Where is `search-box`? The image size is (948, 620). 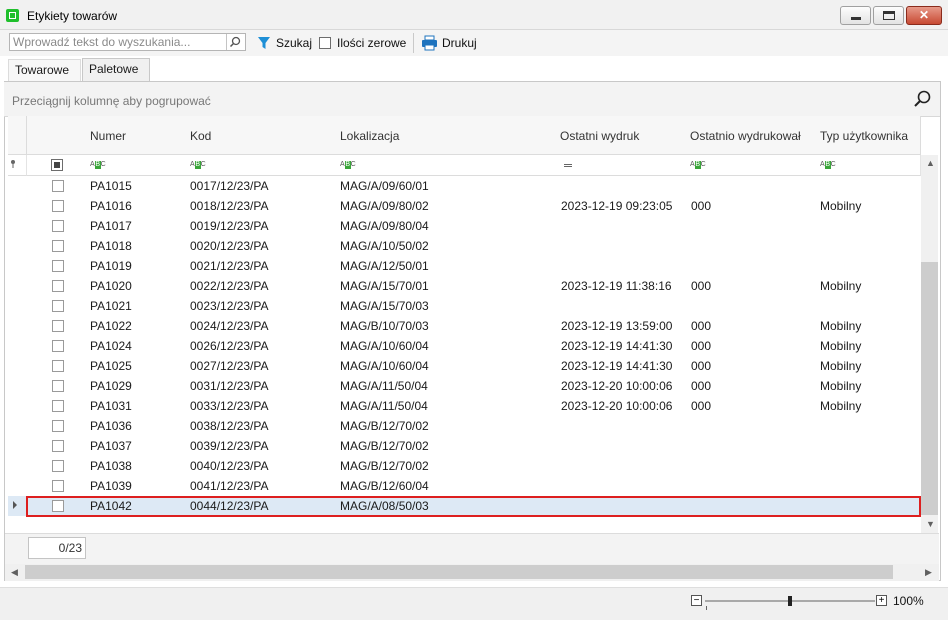
search-box is located at coordinates (127, 42).